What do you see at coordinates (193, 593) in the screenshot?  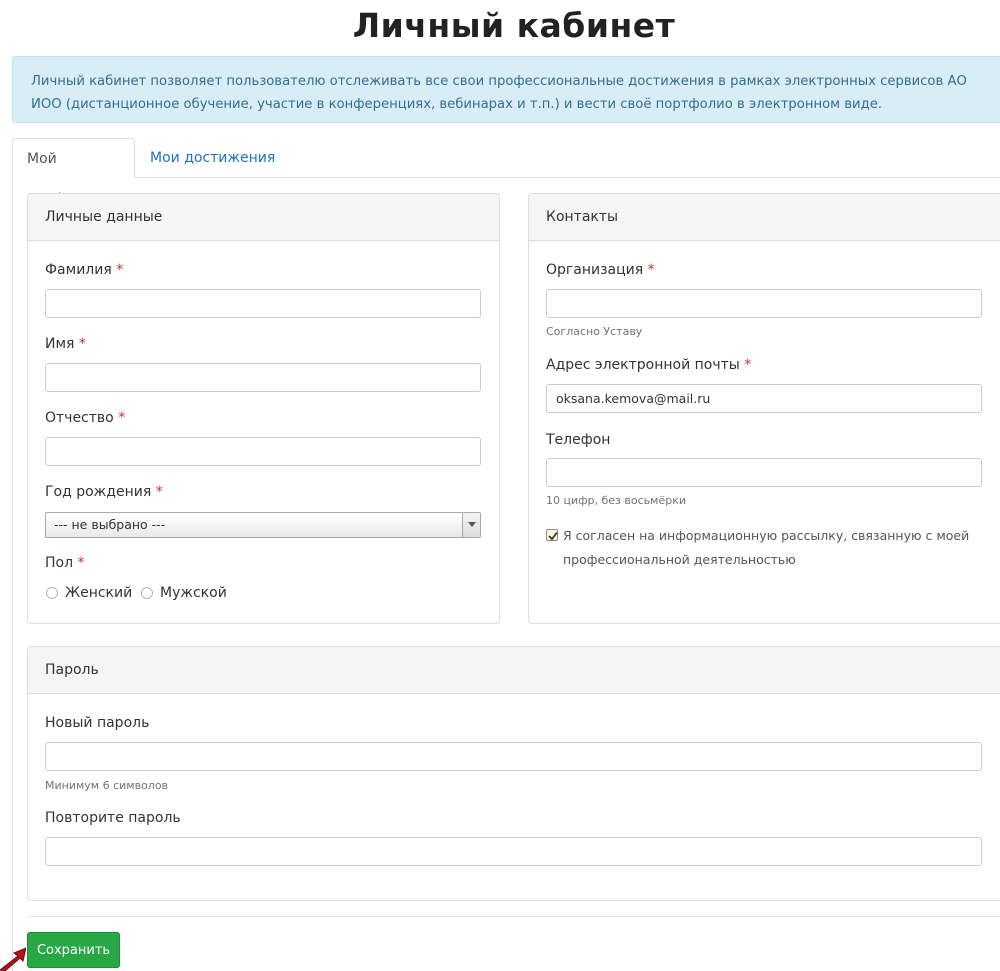 I see `gender-male-label: Мужской` at bounding box center [193, 593].